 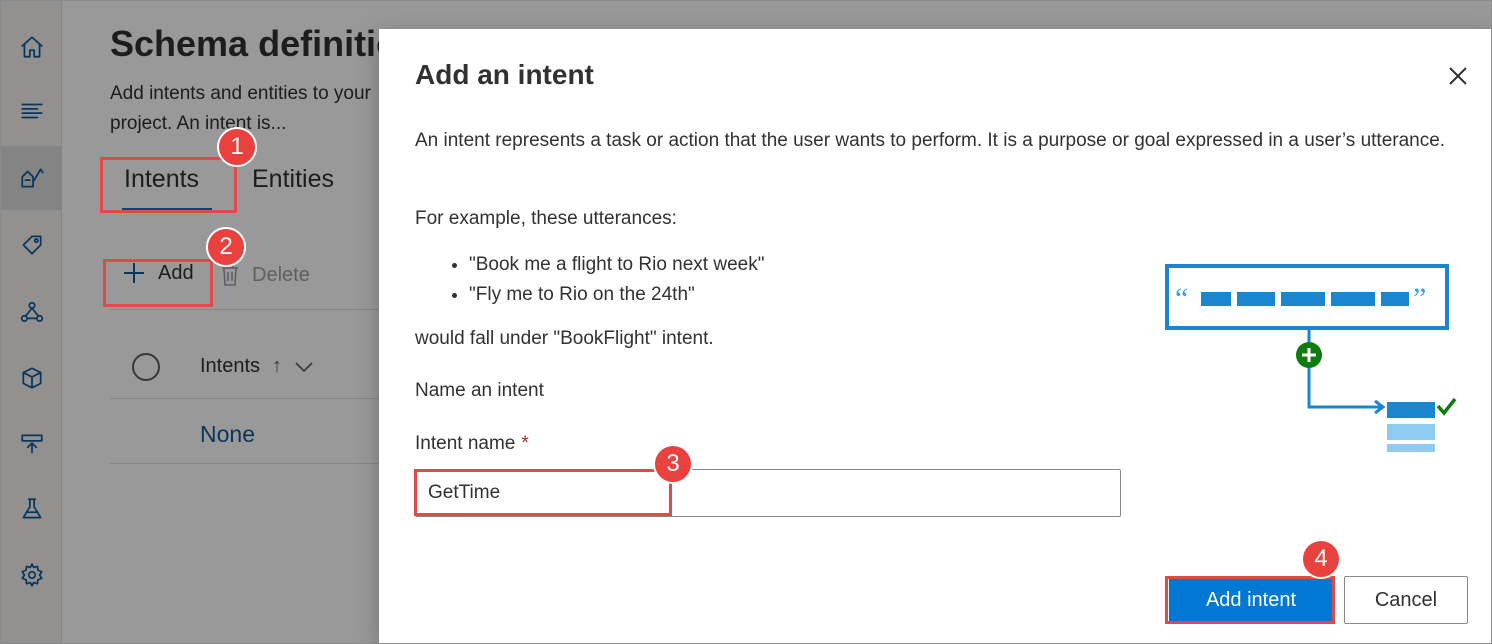 What do you see at coordinates (546, 218) in the screenshot?
I see `example-intro: For example, these utterances:` at bounding box center [546, 218].